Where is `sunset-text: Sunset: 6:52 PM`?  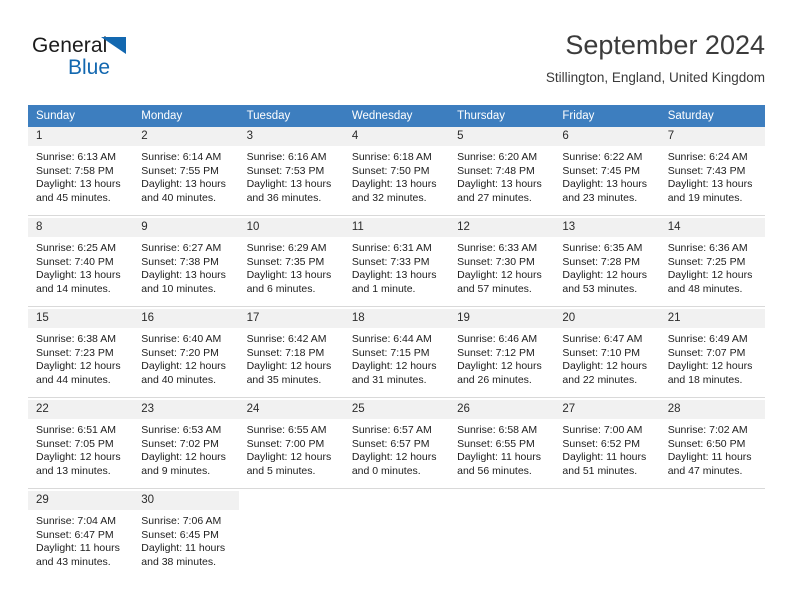
sunset-text: Sunset: 6:52 PM is located at coordinates (601, 443).